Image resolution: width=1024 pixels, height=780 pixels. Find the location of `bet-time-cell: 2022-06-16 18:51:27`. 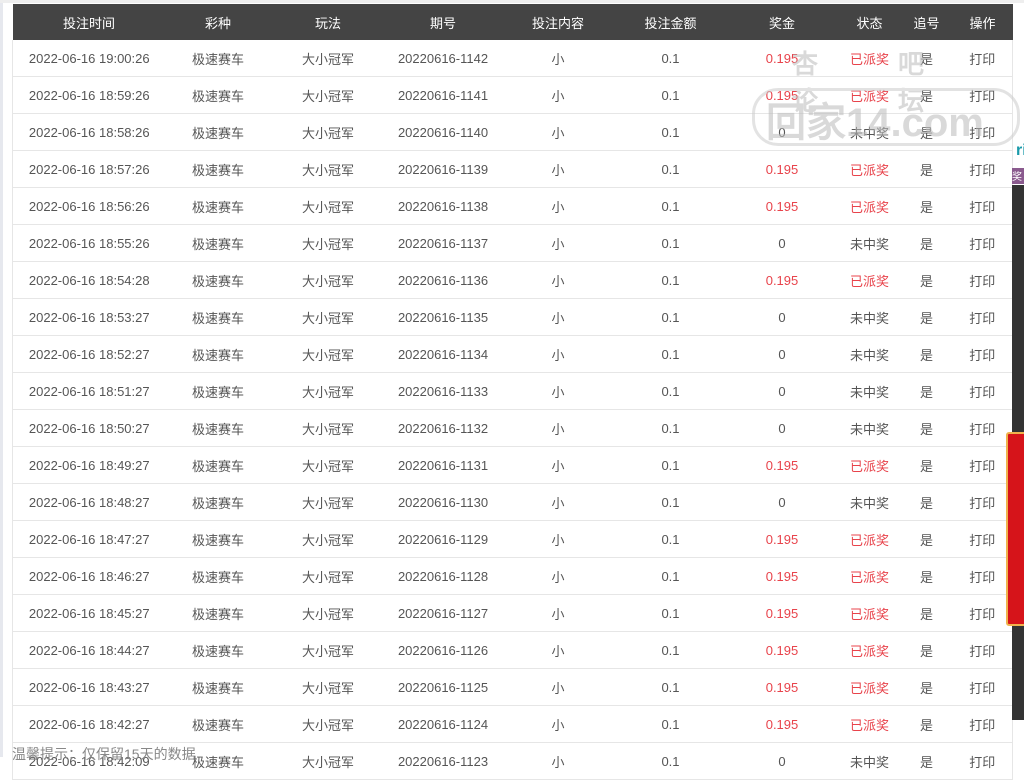

bet-time-cell: 2022-06-16 18:51:27 is located at coordinates (89, 391).